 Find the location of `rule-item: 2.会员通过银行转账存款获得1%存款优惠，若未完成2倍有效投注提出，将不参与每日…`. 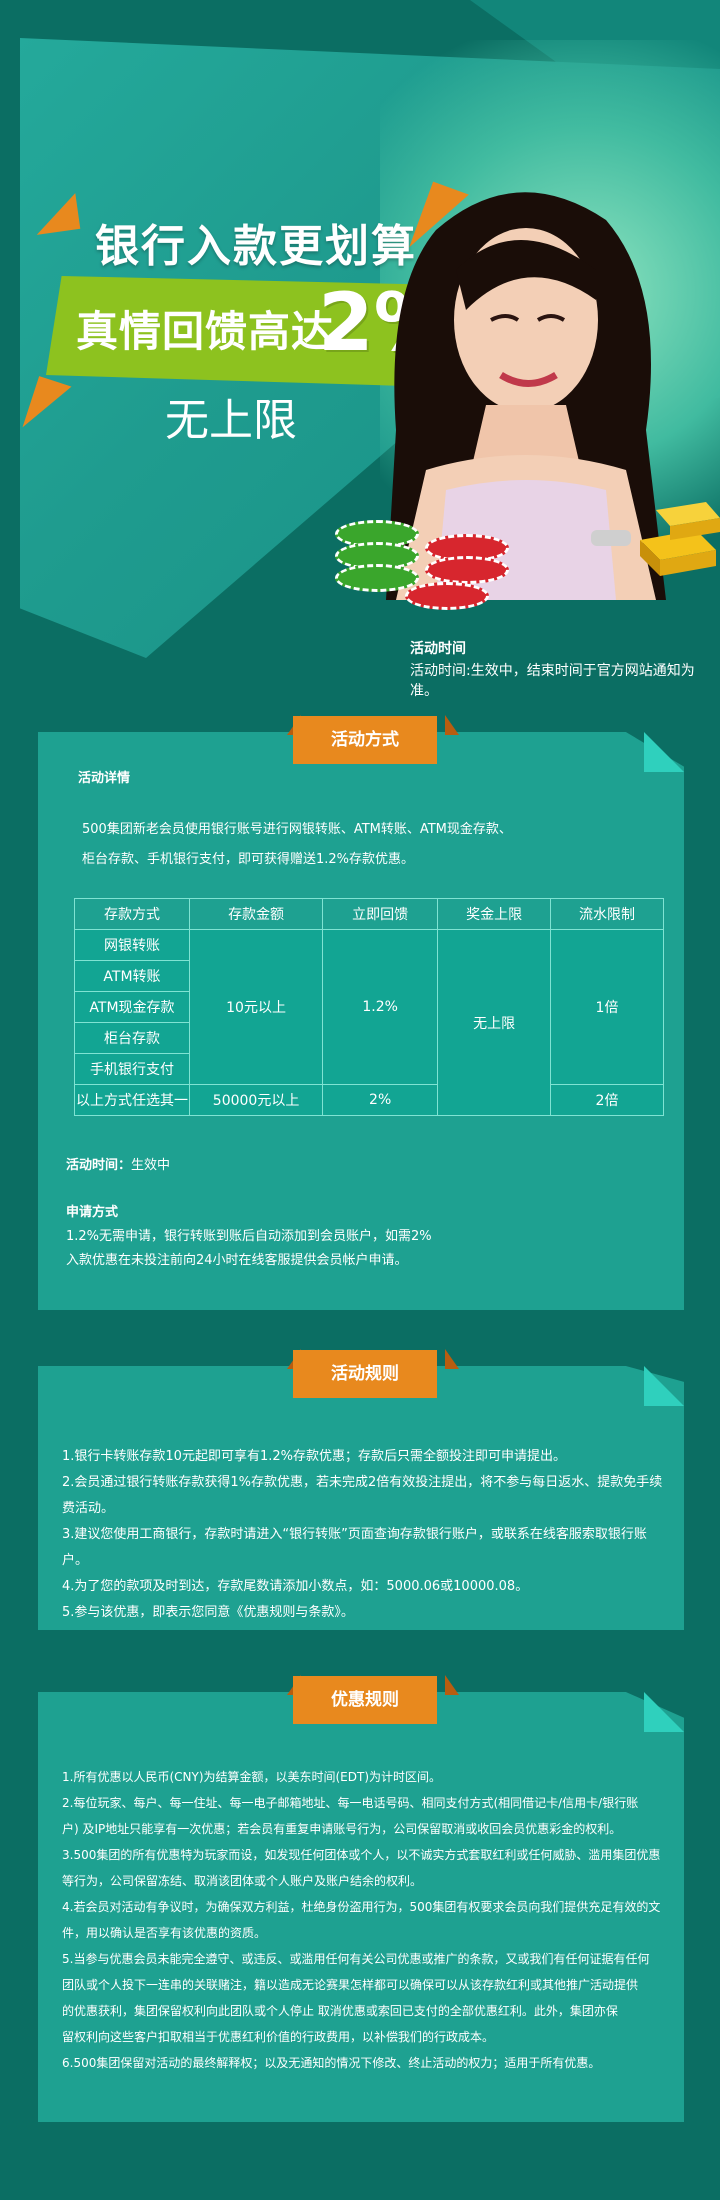

rule-item: 2.会员通过银行转账存款获得1%存款优惠，若未完成2倍有效投注提出，将不参与每日… is located at coordinates (362, 1495).